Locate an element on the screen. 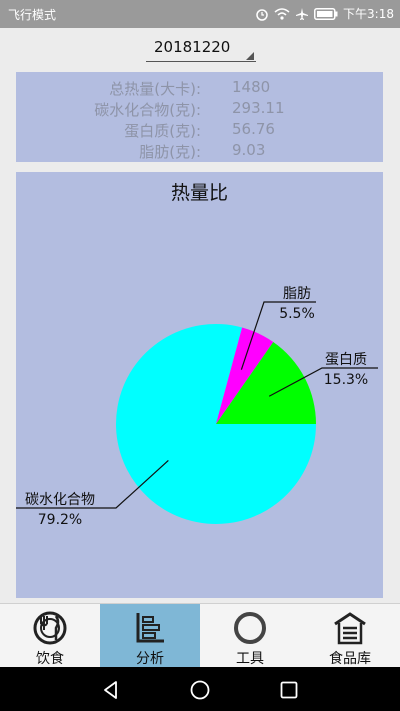 The width and height of the screenshot is (400, 711). summary-row-fat: 脂肪(克): 9.03 is located at coordinates (199, 151).